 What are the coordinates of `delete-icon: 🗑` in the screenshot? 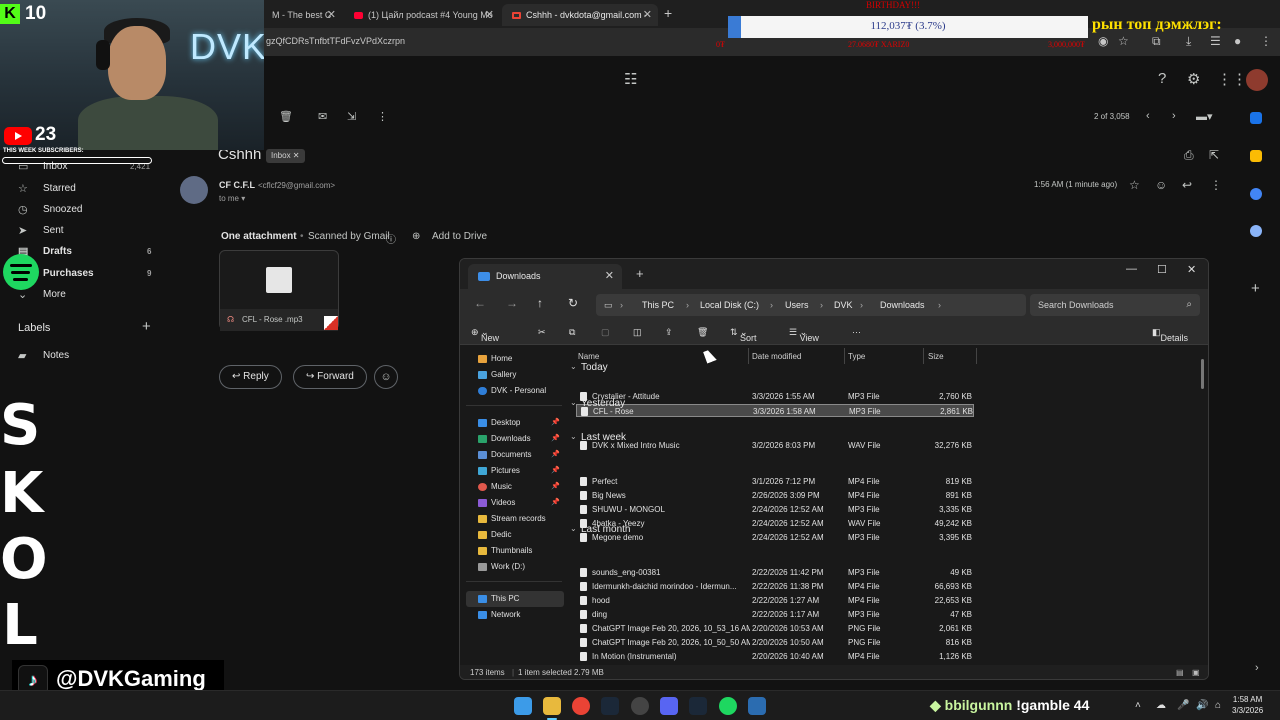 It's located at (286, 116).